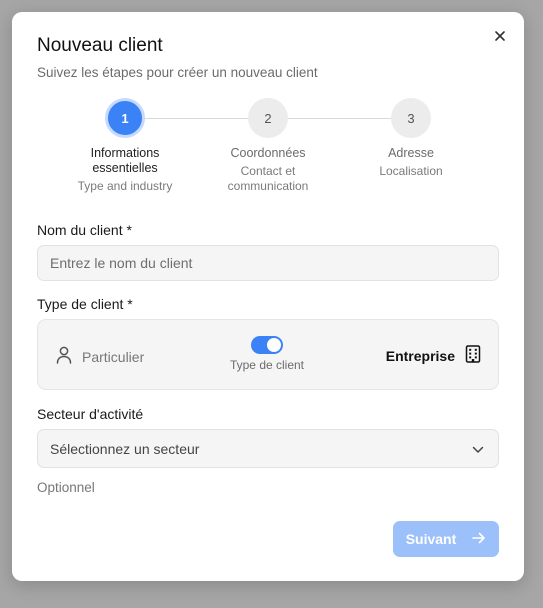 This screenshot has width=543, height=608. I want to click on client-type-option-company-label: Entreprise, so click(420, 355).